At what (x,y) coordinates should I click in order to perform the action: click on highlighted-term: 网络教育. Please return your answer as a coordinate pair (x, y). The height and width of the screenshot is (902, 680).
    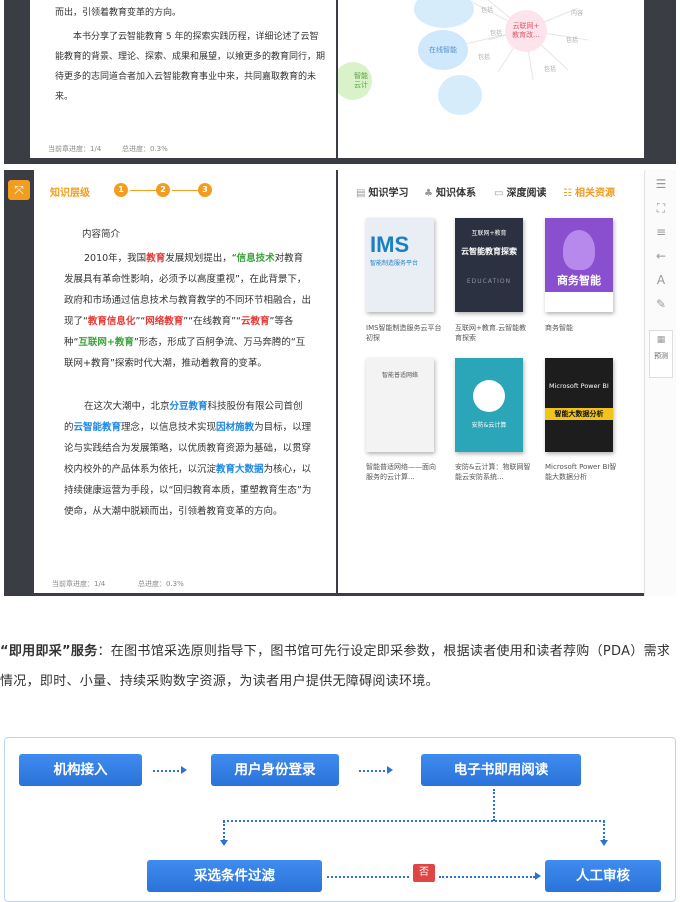
    Looking at the image, I should click on (164, 321).